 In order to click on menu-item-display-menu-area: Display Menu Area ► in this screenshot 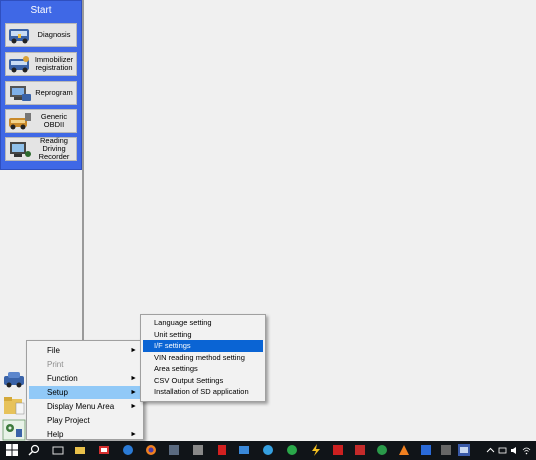, I will do `click(85, 406)`.